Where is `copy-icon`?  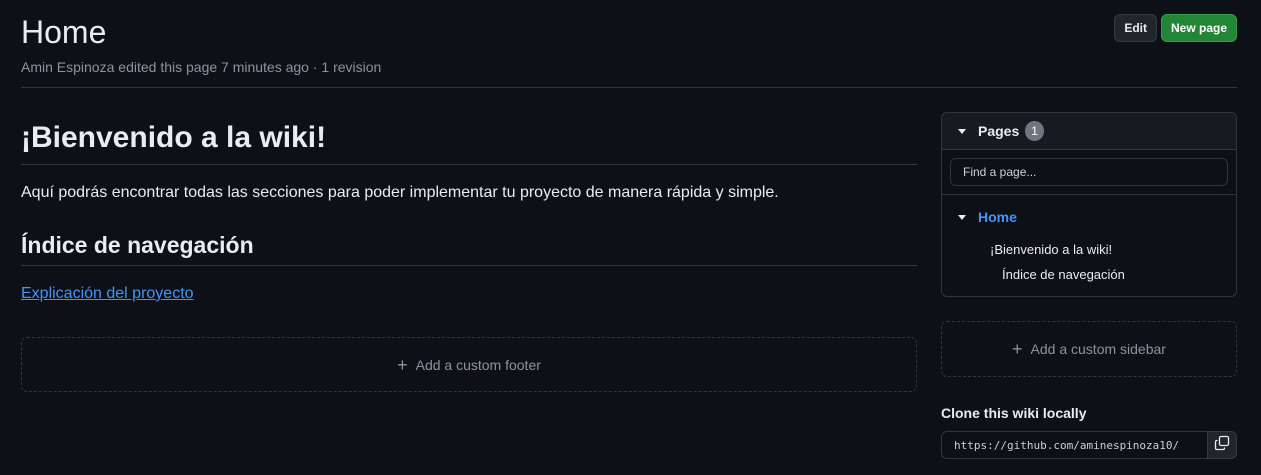
copy-icon is located at coordinates (1222, 445).